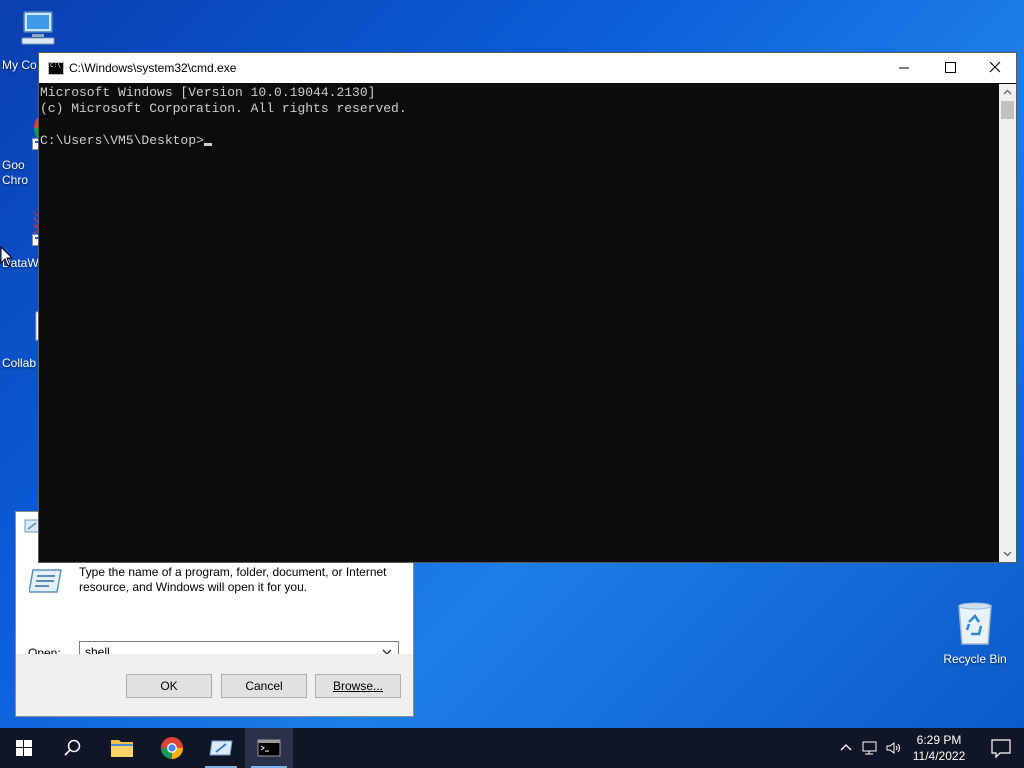  Describe the element at coordinates (38, 28) in the screenshot. I see `monitor-icon` at that location.